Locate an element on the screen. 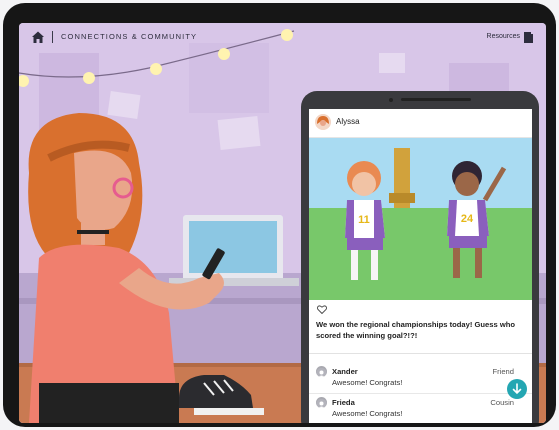  resources-link: Resources is located at coordinates (503, 36).